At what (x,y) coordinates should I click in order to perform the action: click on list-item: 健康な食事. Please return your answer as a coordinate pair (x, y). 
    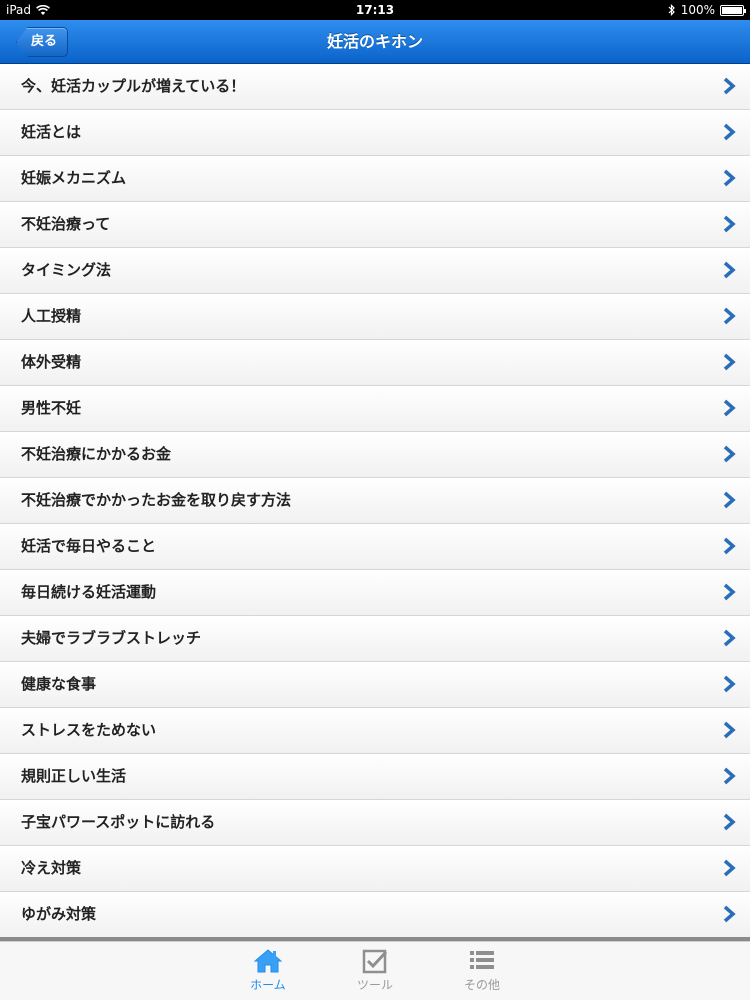
    Looking at the image, I should click on (375, 685).